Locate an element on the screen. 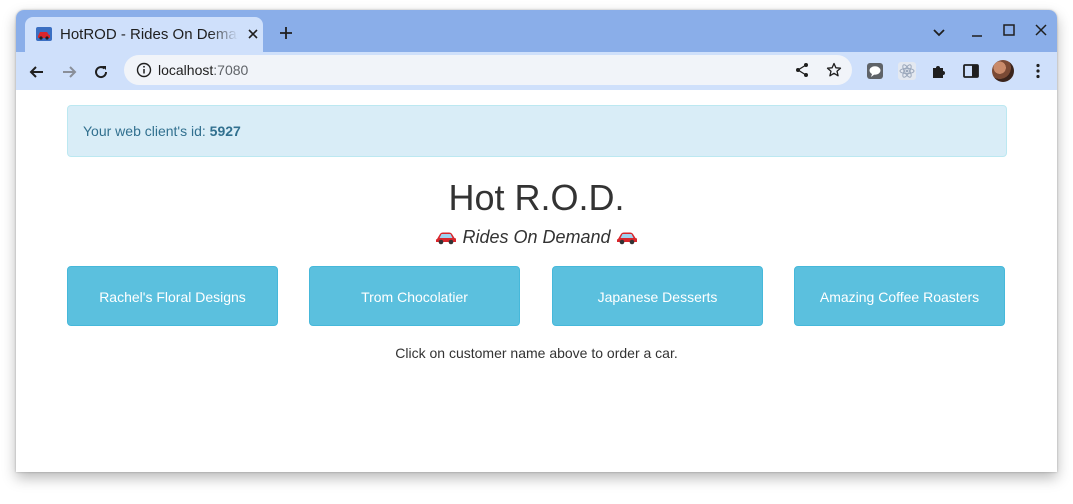 This screenshot has width=1073, height=504. side-panel-icon is located at coordinates (971, 71).